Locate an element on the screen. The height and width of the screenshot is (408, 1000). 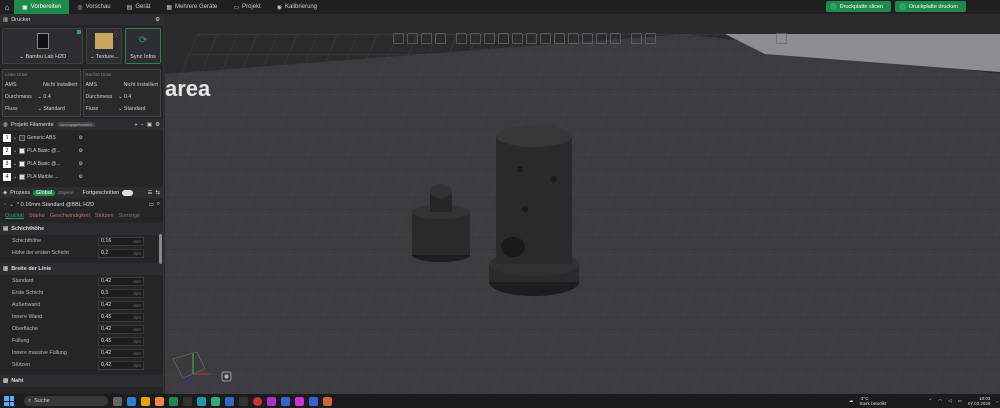
orient-icon is located at coordinates (426, 38).